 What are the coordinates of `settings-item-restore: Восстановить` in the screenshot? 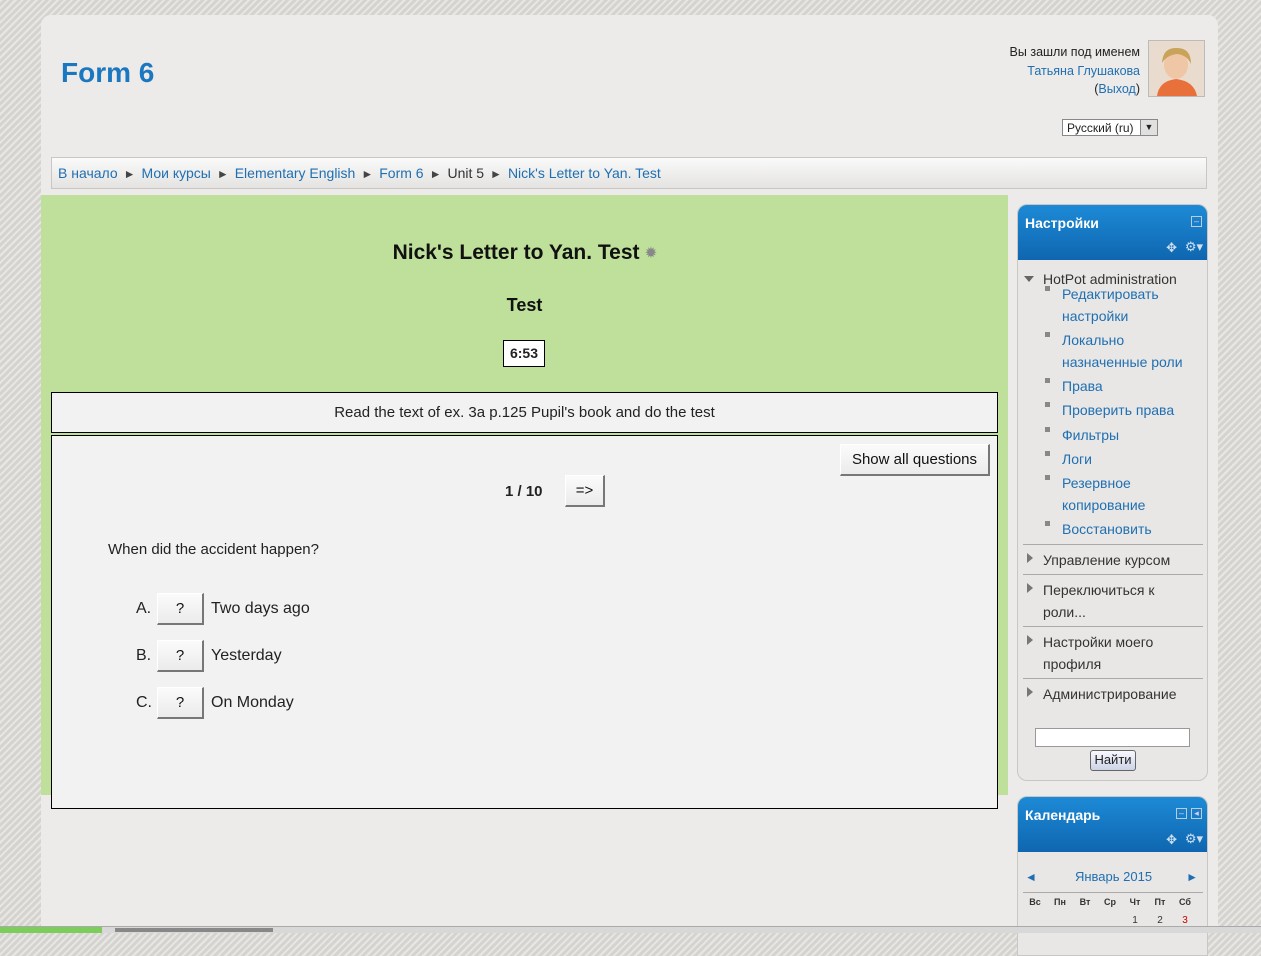 It's located at (1132, 529).